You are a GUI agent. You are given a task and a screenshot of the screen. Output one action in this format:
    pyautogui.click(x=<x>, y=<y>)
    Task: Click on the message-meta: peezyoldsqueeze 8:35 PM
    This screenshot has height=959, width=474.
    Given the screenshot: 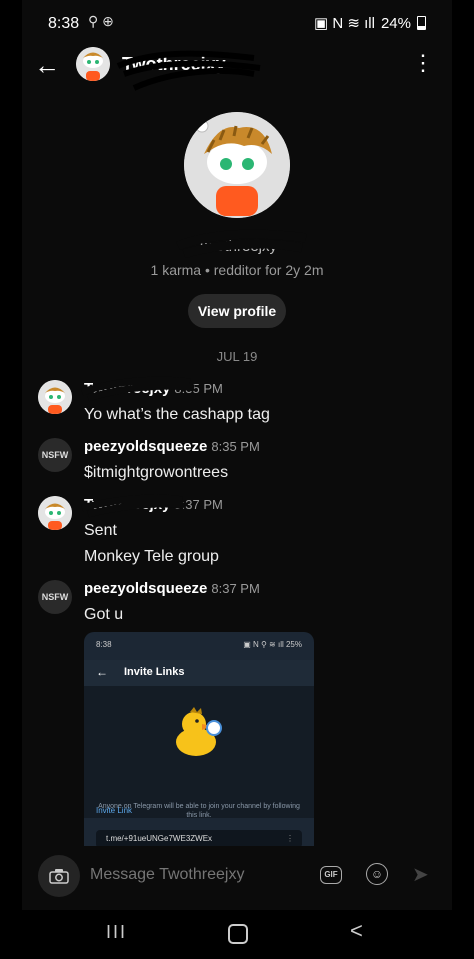 What is the action you would take?
    pyautogui.click(x=172, y=446)
    